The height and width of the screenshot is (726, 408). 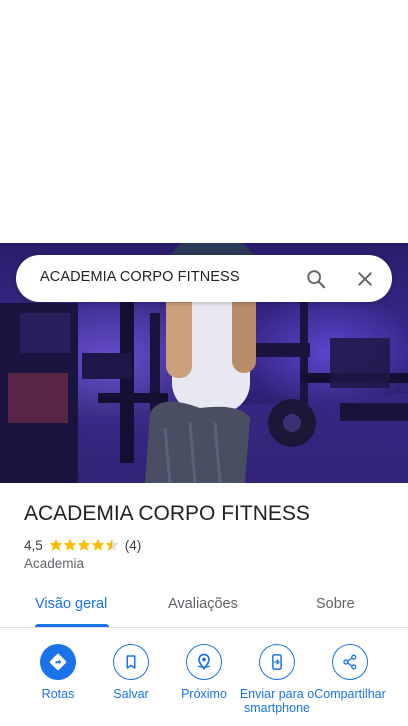 What do you see at coordinates (133, 545) in the screenshot?
I see `review-count: (4)` at bounding box center [133, 545].